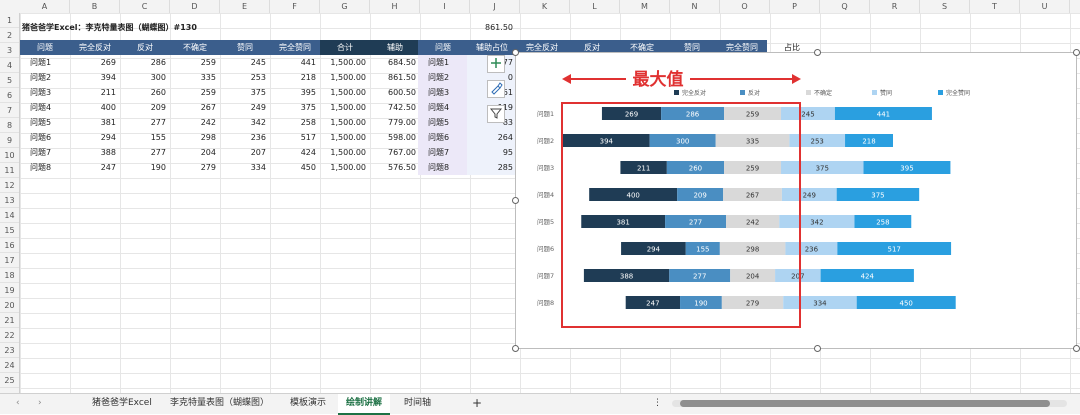 The height and width of the screenshot is (415, 1080). I want to click on table-cell: 598.00, so click(395, 137).